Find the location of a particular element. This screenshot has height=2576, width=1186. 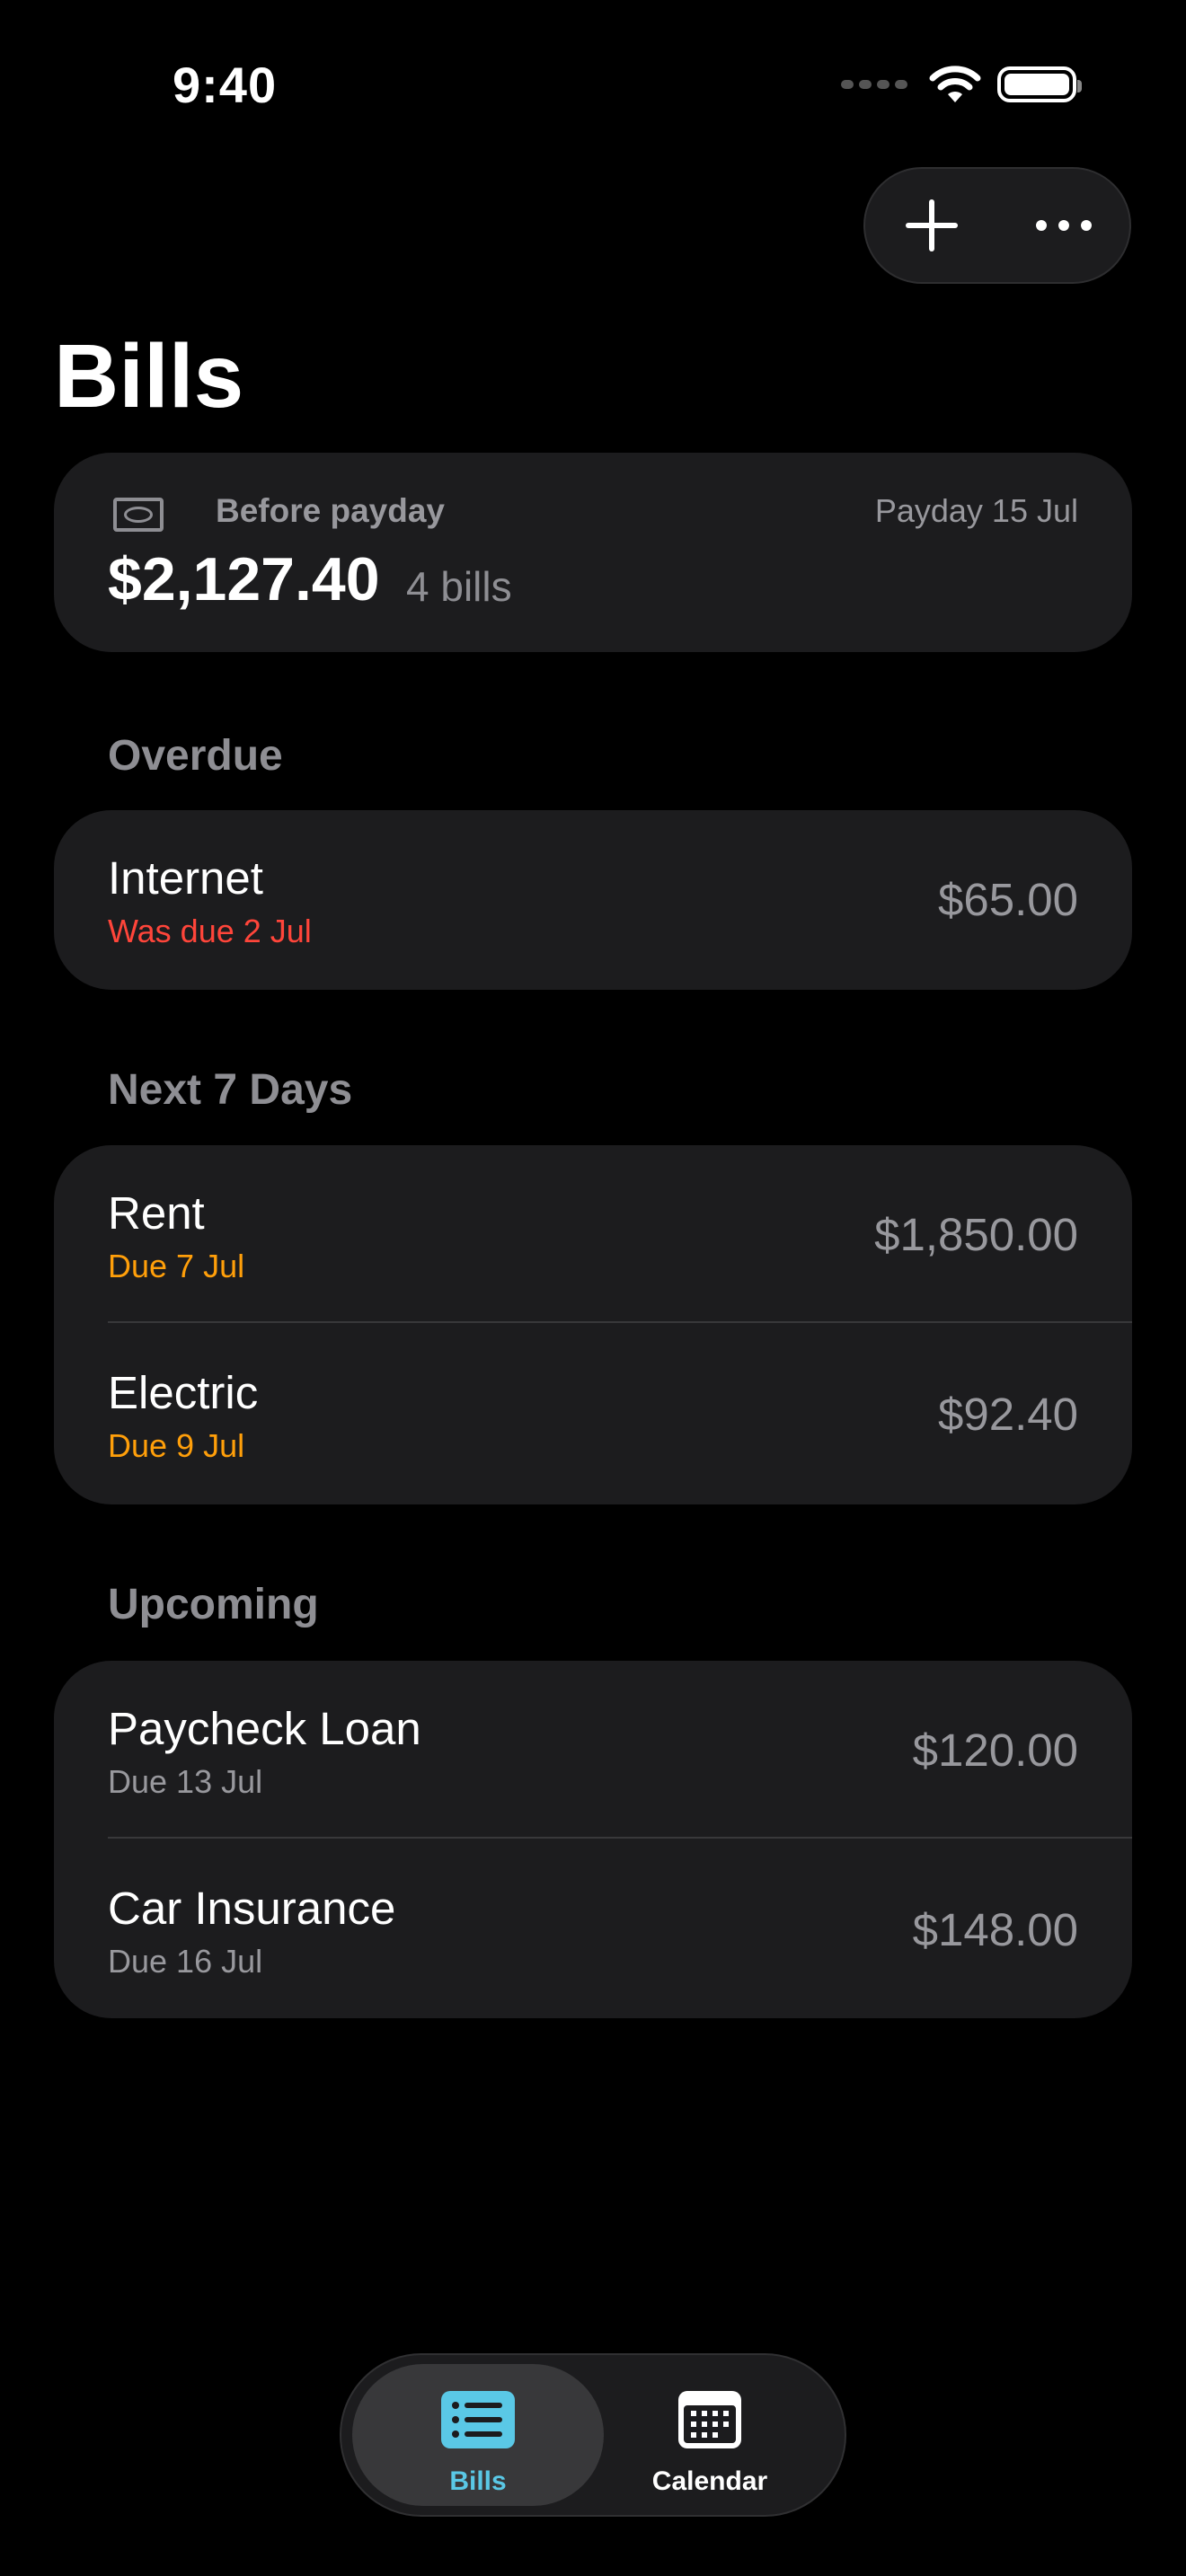

tab-bar: Bills Calendar is located at coordinates (593, 2435).